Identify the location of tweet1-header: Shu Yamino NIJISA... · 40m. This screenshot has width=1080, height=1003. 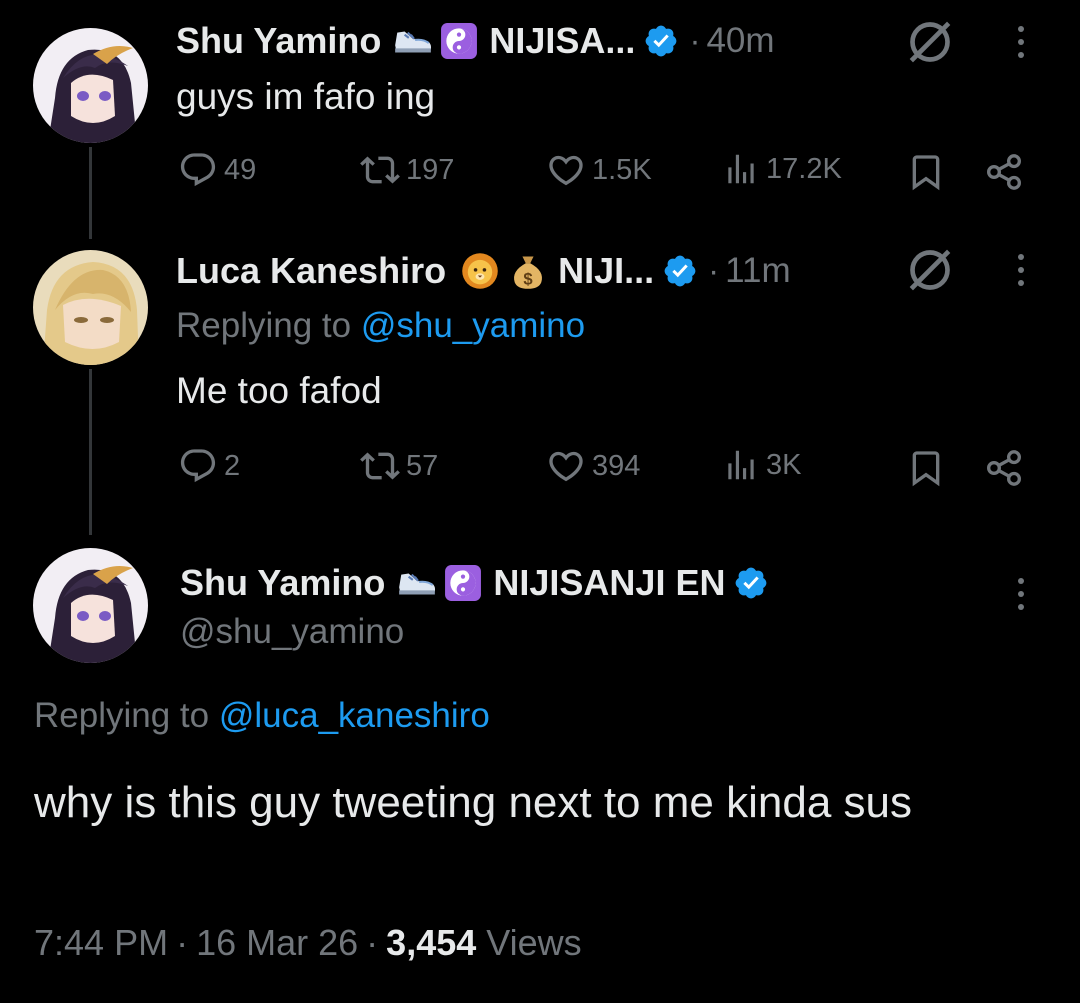
(475, 41).